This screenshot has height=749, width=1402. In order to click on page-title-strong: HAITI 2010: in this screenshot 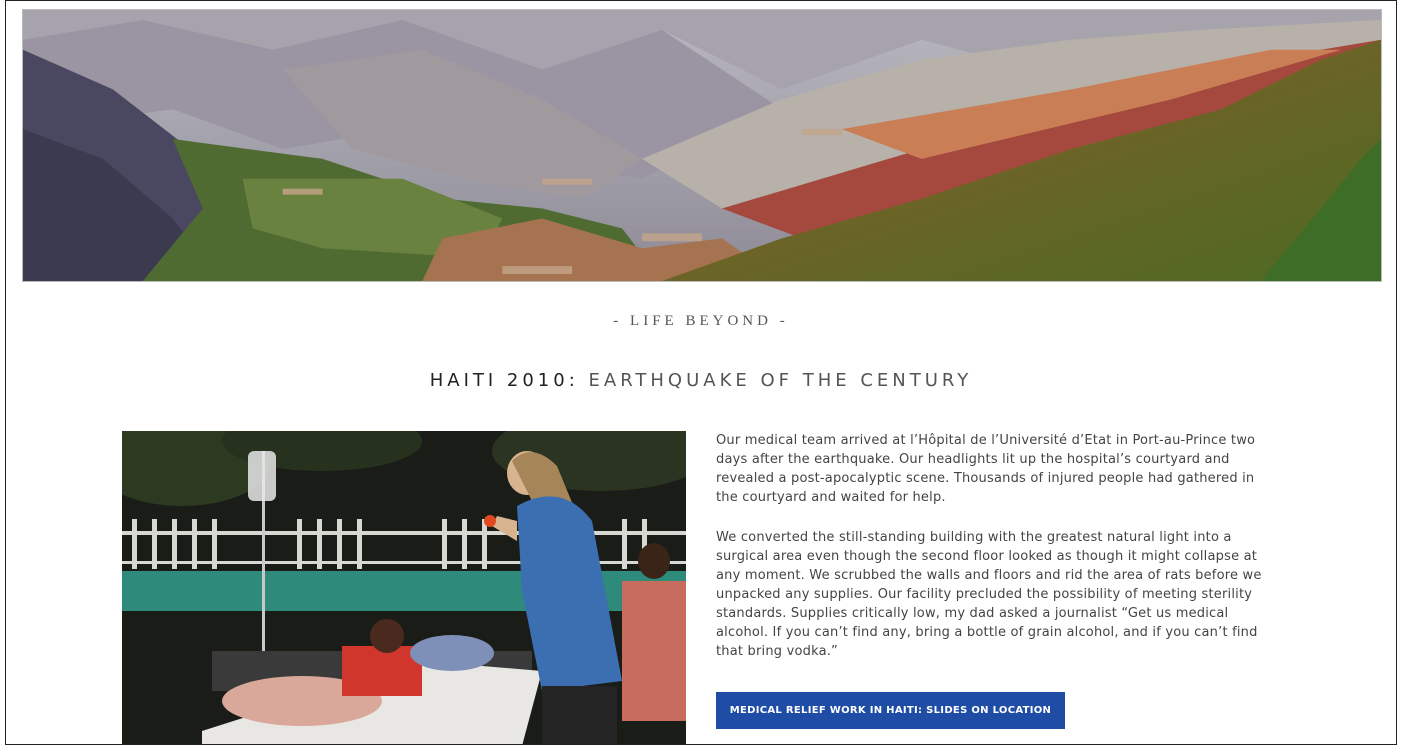, I will do `click(504, 380)`.